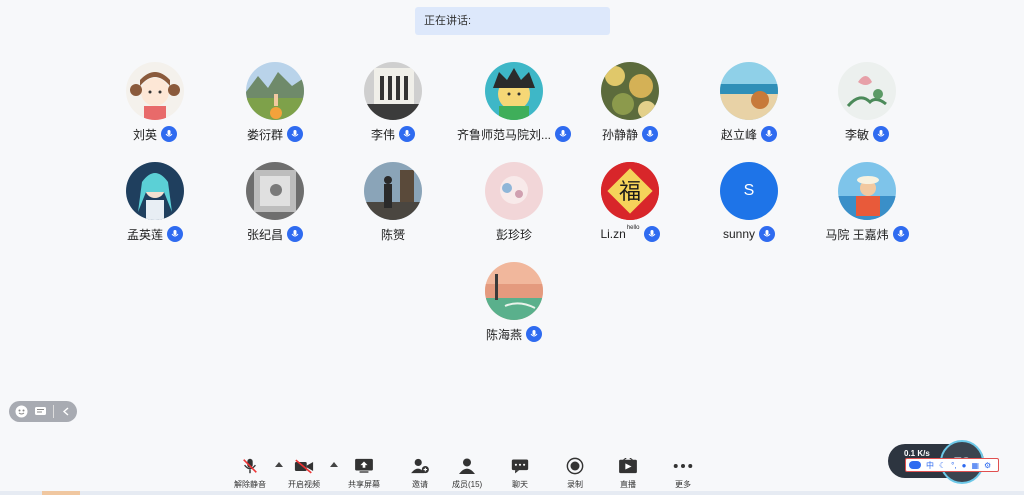  What do you see at coordinates (915, 465) in the screenshot?
I see `ime-logo-icon` at bounding box center [915, 465].